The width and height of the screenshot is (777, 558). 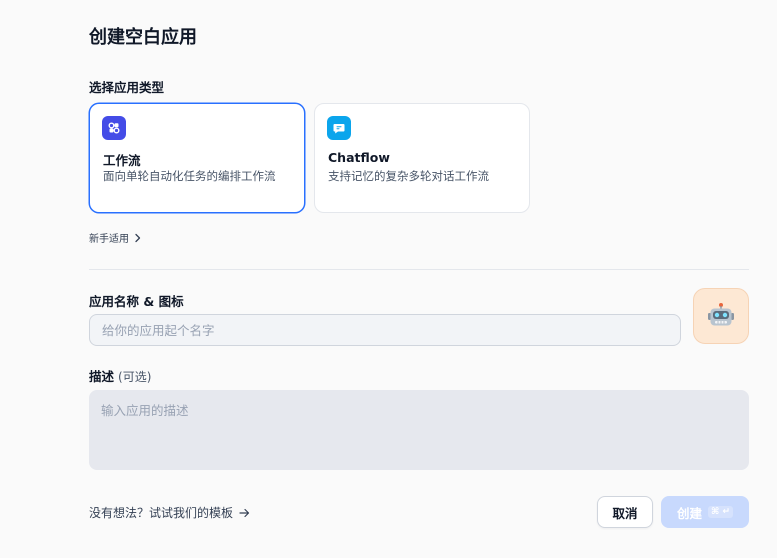 I want to click on chevron-right-icon, so click(x=138, y=237).